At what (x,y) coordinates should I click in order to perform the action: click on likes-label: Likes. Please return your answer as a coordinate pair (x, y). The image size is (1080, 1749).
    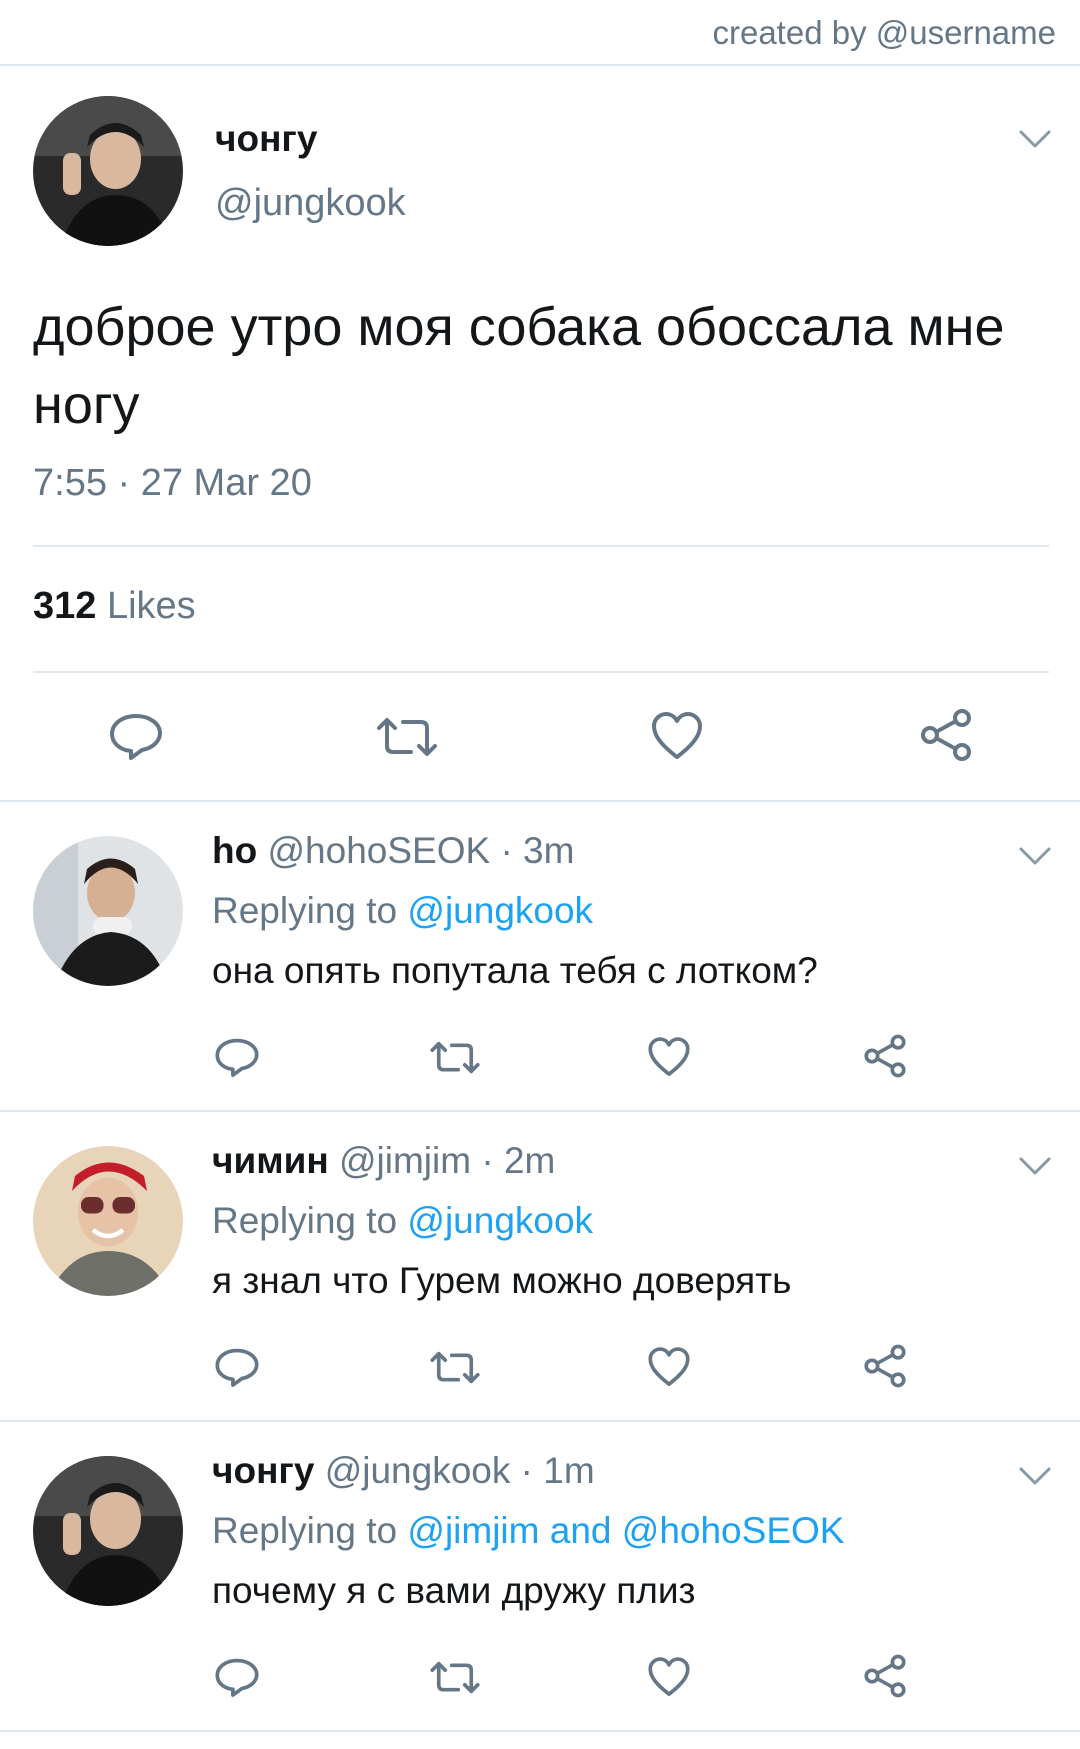
    Looking at the image, I should click on (151, 606).